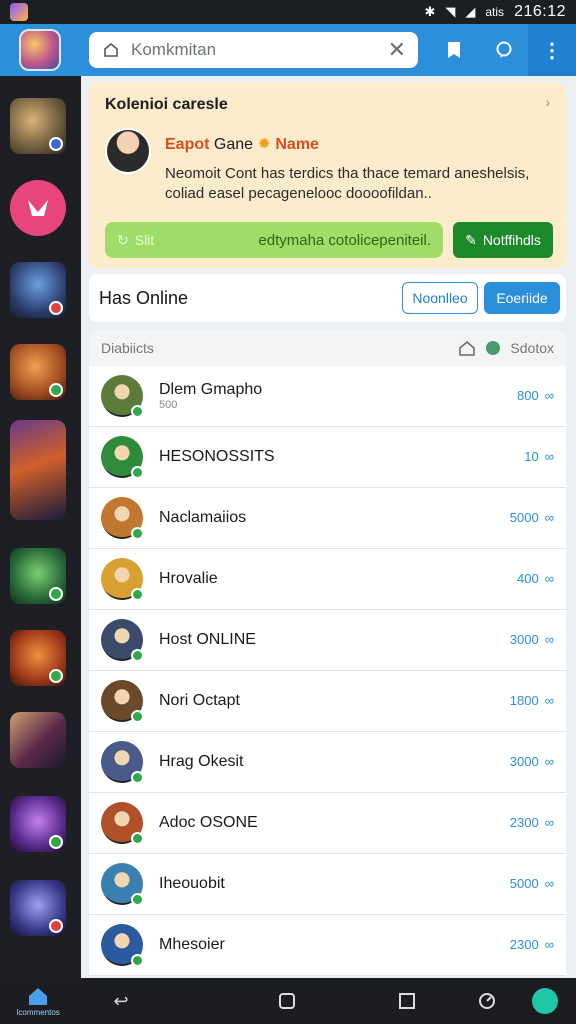  Describe the element at coordinates (504, 50) in the screenshot. I see `chat-icon` at that location.